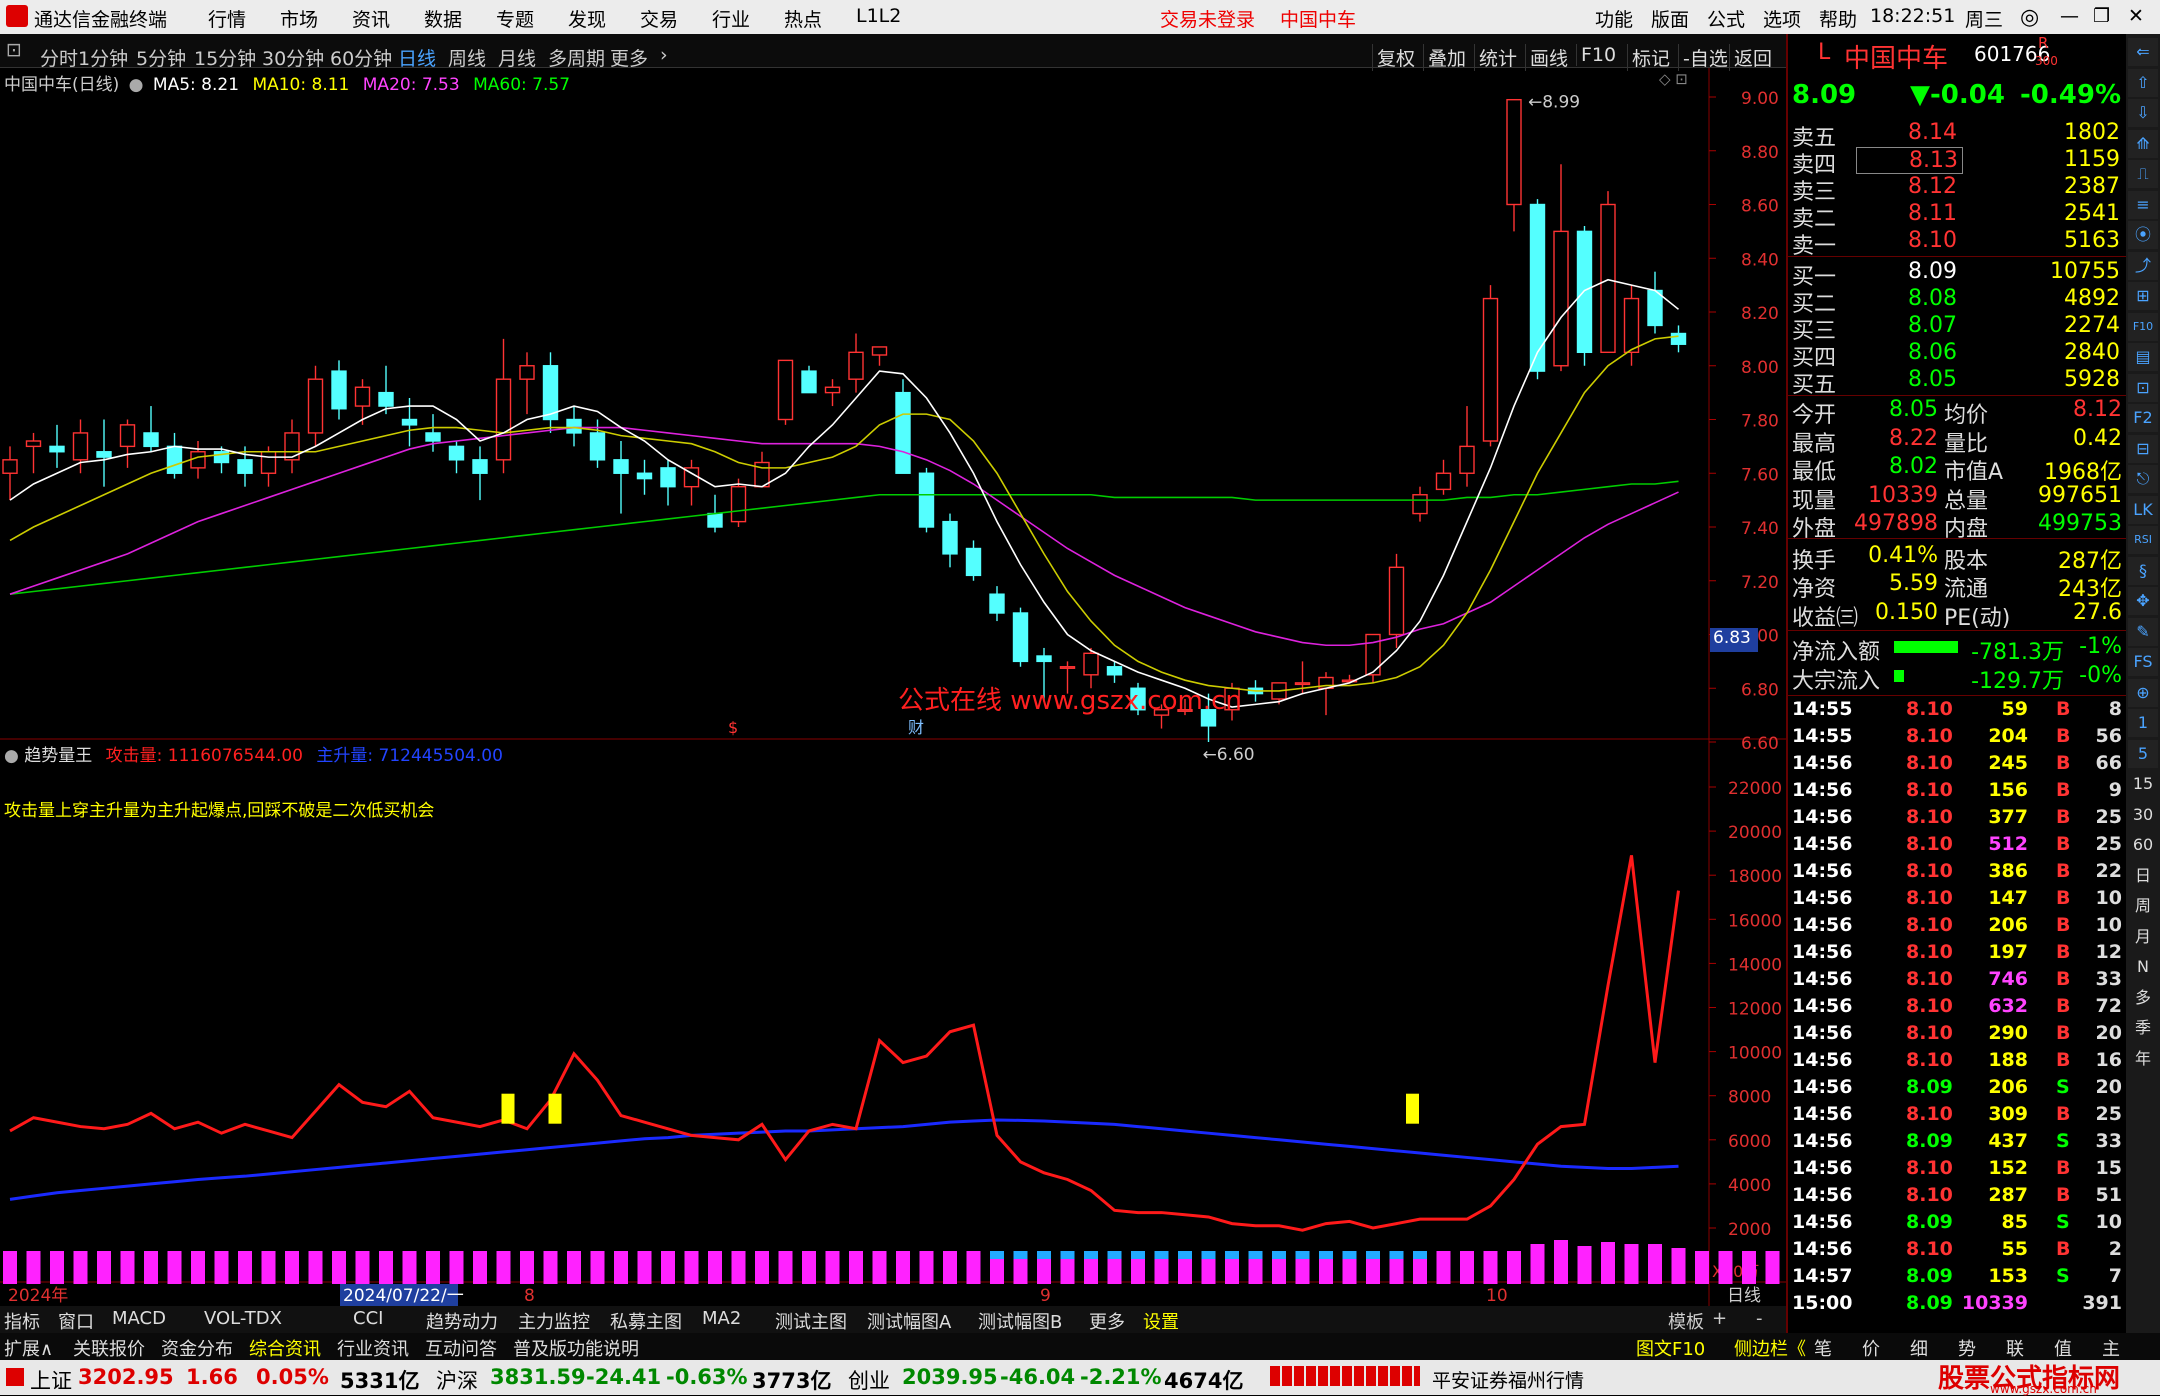 The image size is (2160, 1396). I want to click on side-tool-icon: ⊞, so click(2143, 296).